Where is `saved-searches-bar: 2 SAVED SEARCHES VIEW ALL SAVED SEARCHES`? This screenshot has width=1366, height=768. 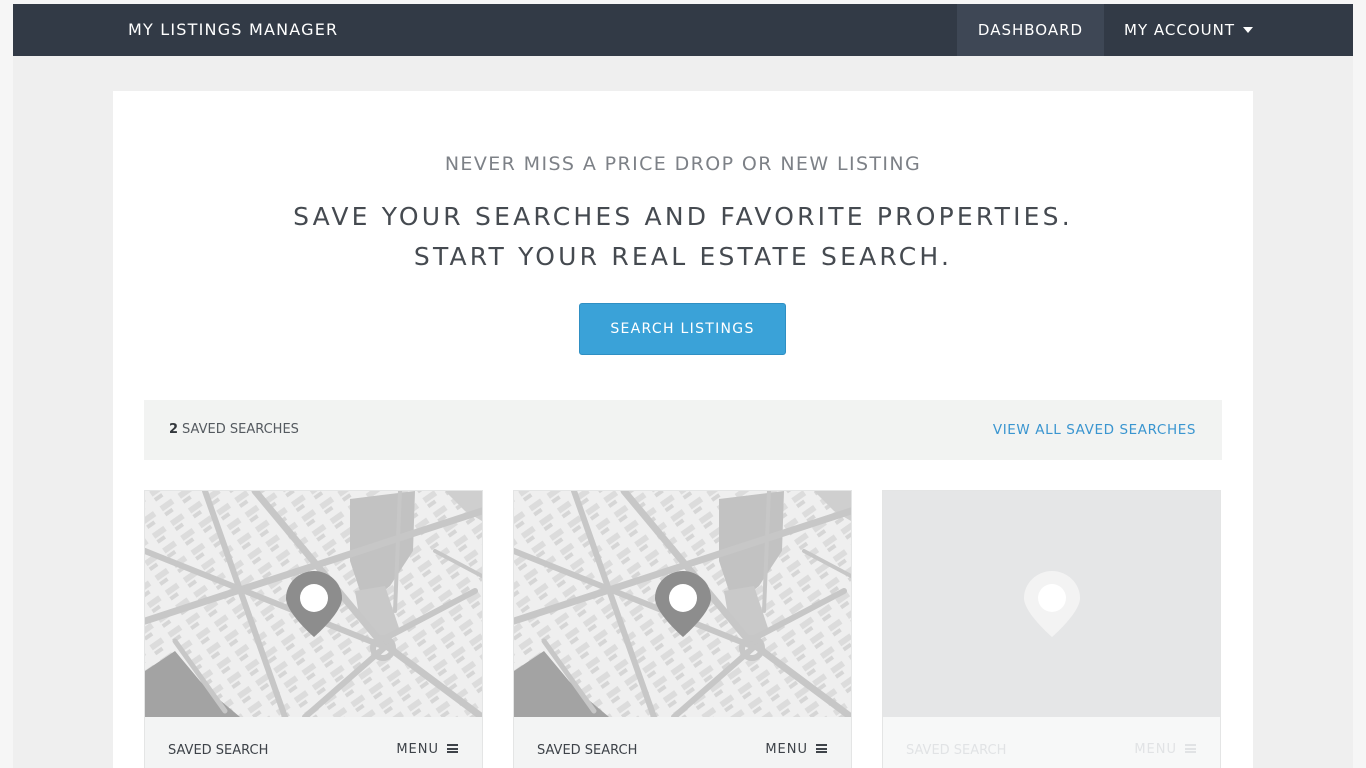
saved-searches-bar: 2 SAVED SEARCHES VIEW ALL SAVED SEARCHES is located at coordinates (683, 430).